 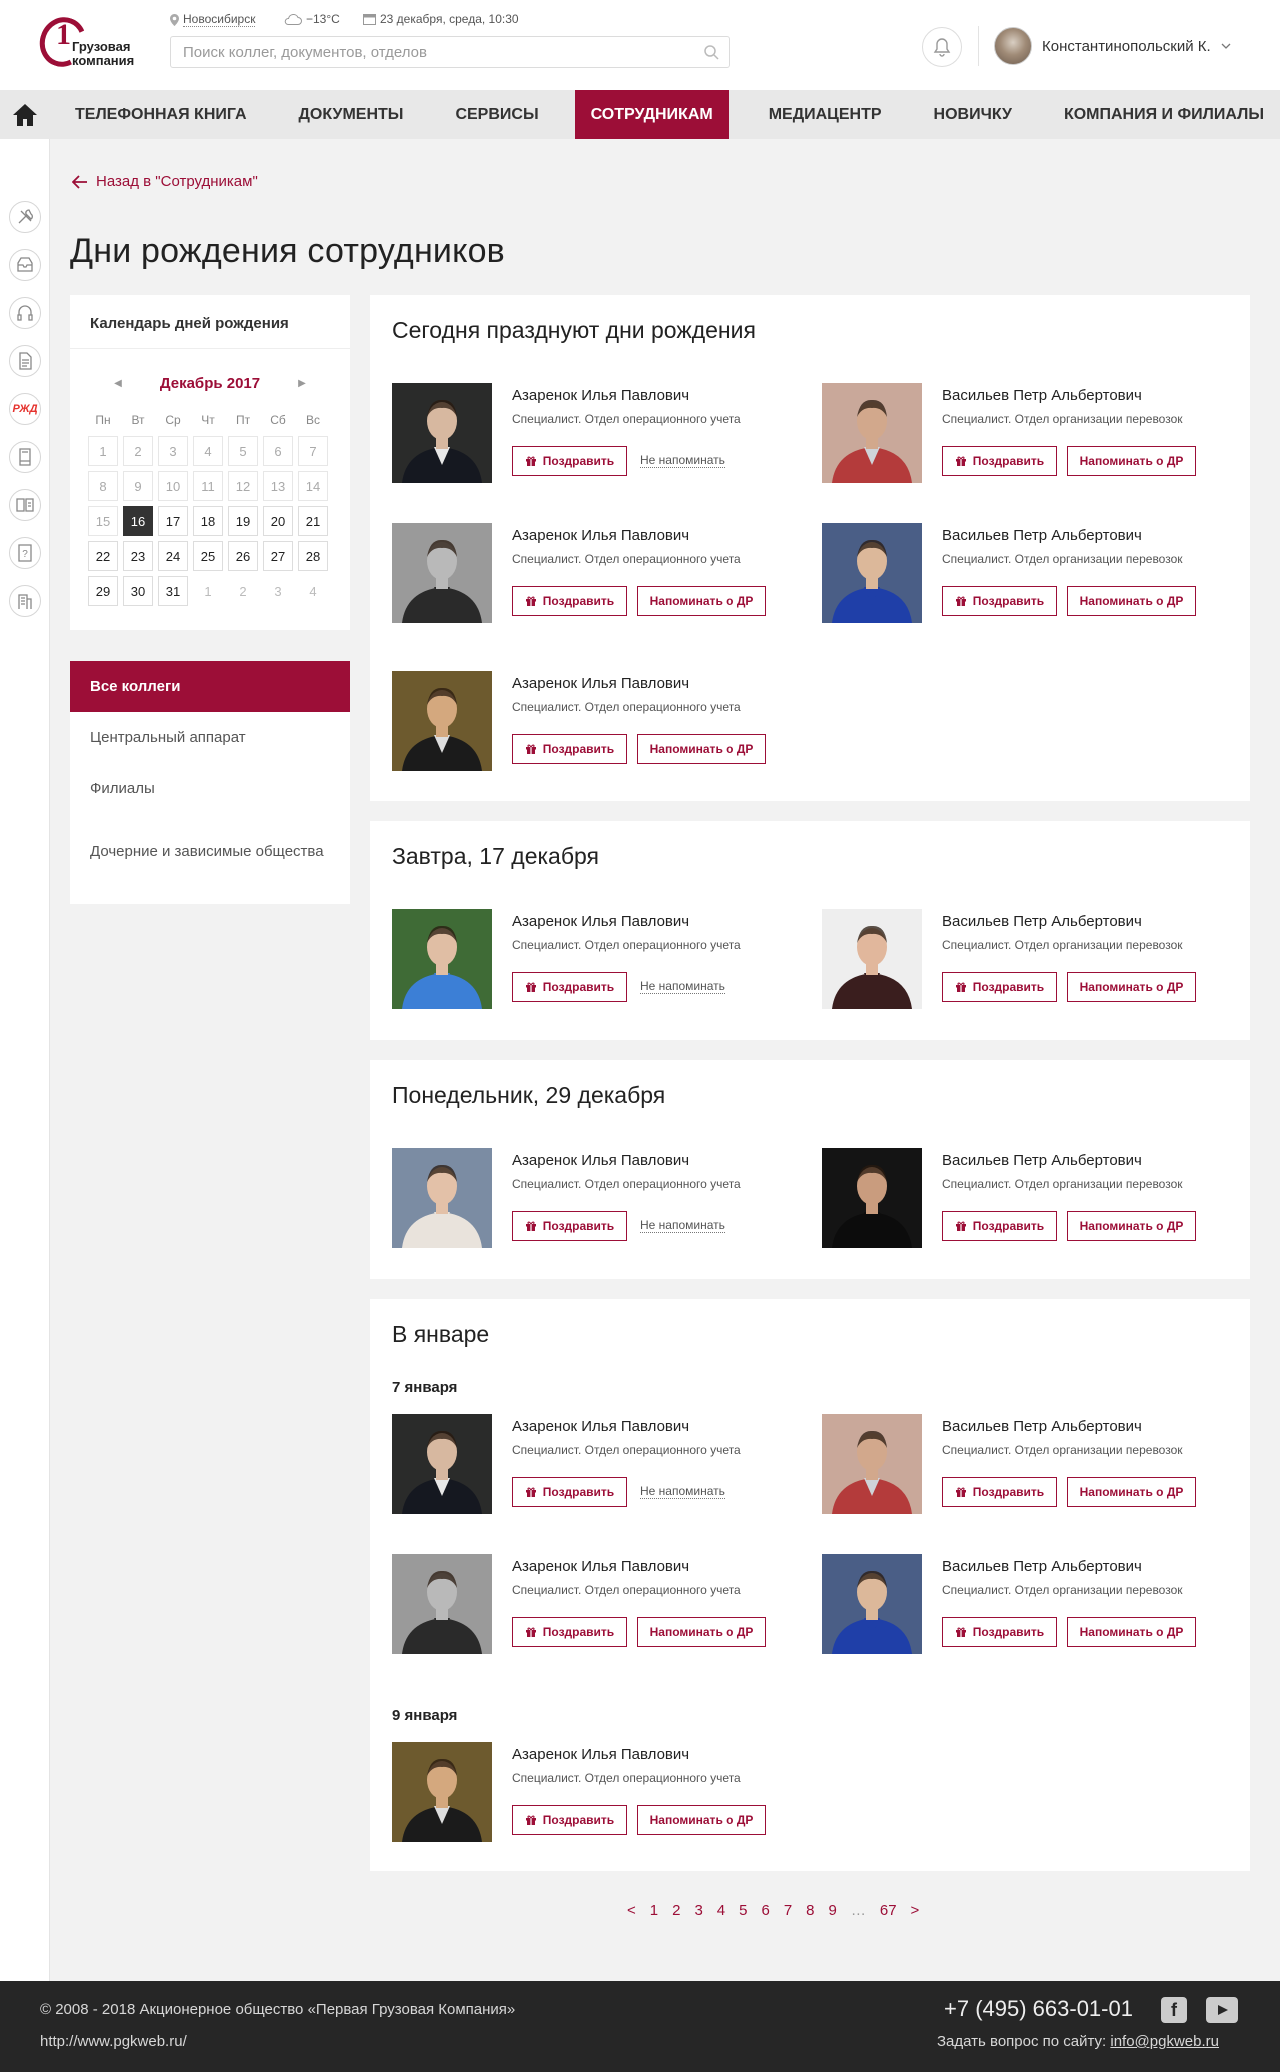 What do you see at coordinates (1222, 2010) in the screenshot?
I see `youtube-icon` at bounding box center [1222, 2010].